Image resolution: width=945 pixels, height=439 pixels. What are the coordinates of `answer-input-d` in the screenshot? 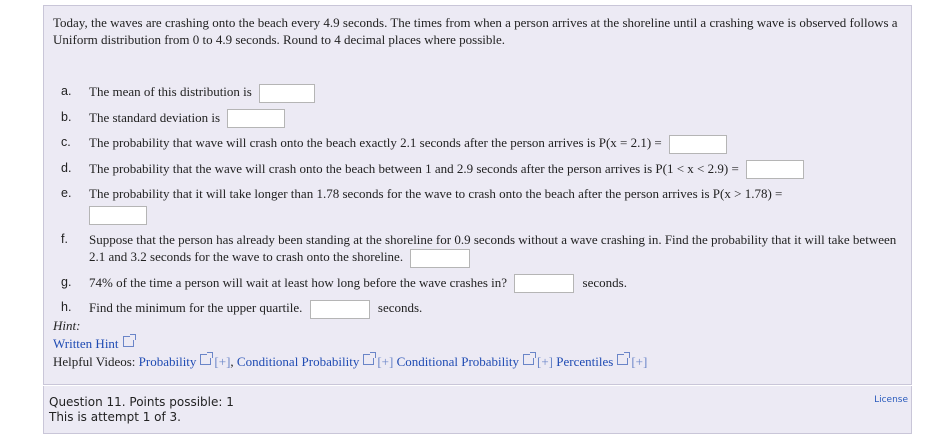 It's located at (775, 170).